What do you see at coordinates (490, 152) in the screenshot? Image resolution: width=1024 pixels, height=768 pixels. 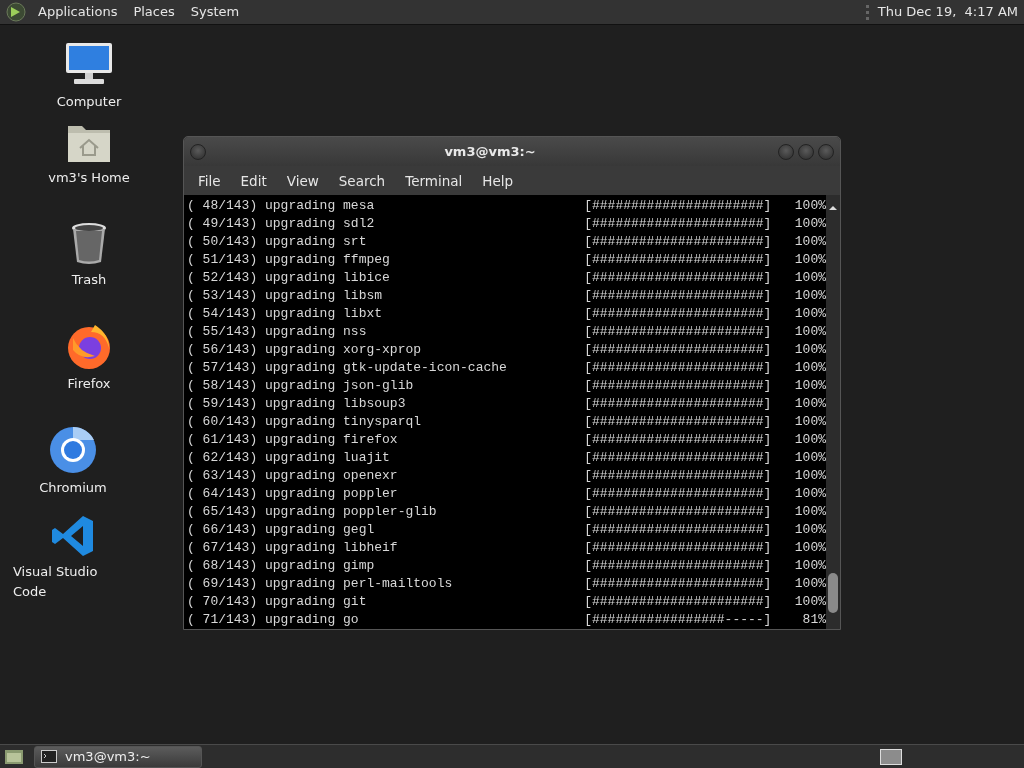 I see `window-title: vm3@vm3:~` at bounding box center [490, 152].